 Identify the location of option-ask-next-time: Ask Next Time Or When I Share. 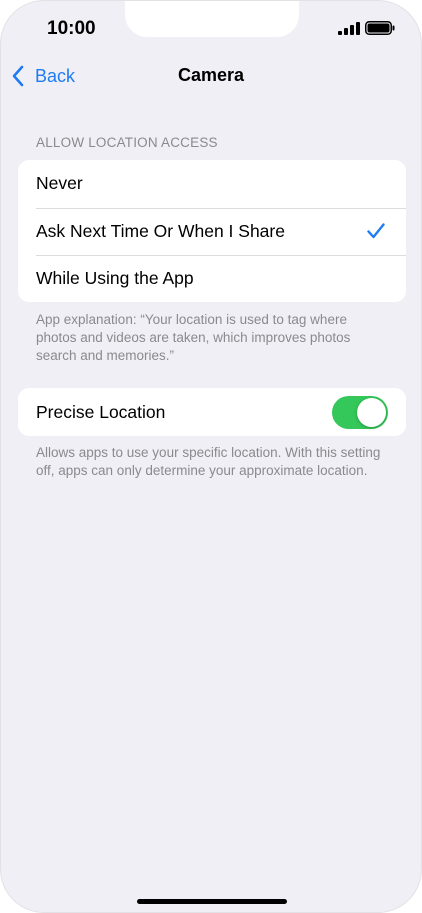
(212, 231).